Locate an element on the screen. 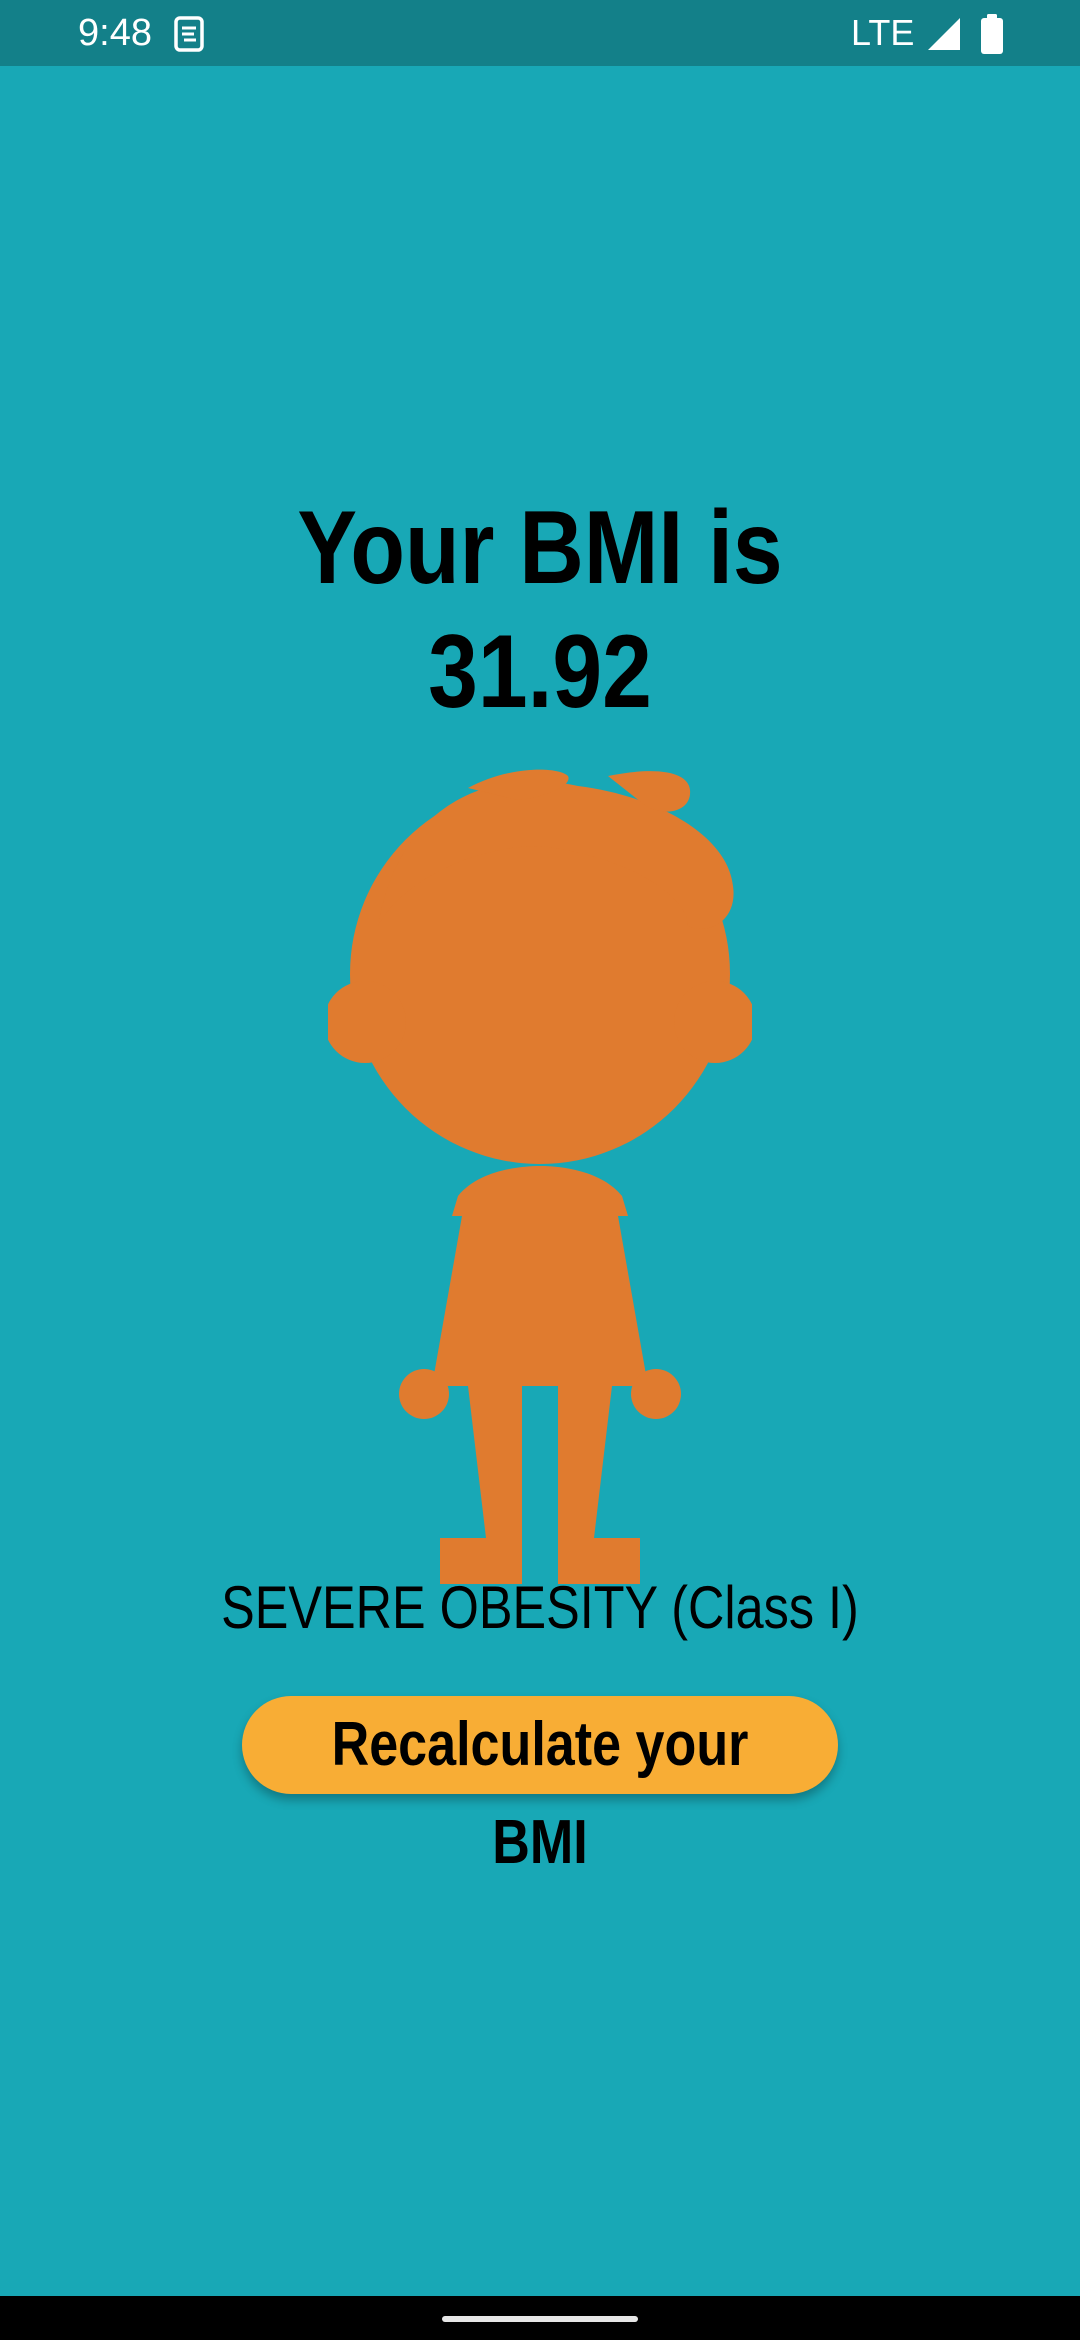  recalculate-bmi-label: Recalculate your BMI is located at coordinates (540, 1793).